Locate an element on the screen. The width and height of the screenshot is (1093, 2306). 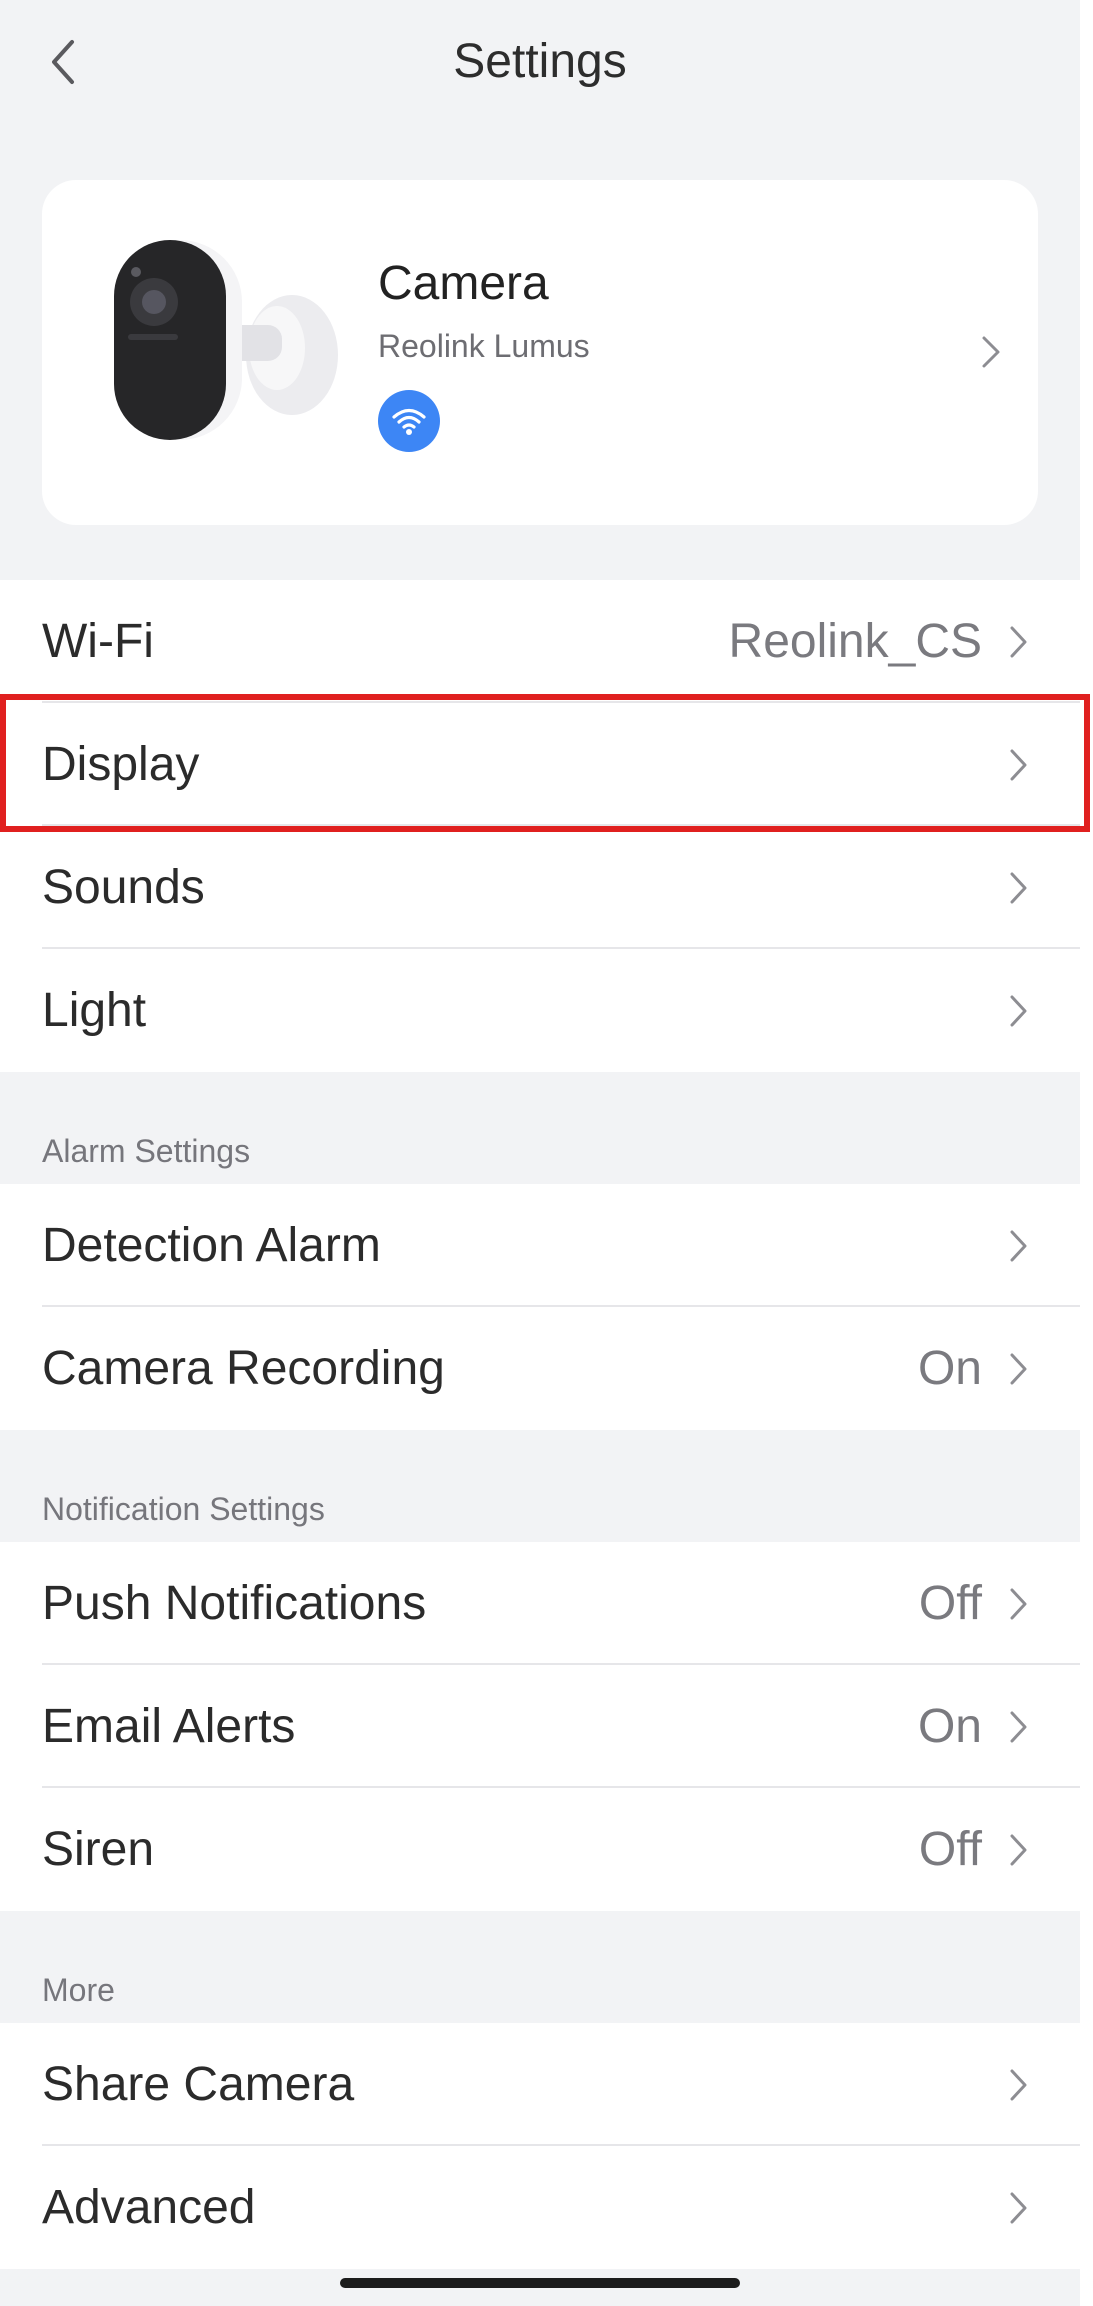
row-label: Share Camera is located at coordinates (198, 2084).